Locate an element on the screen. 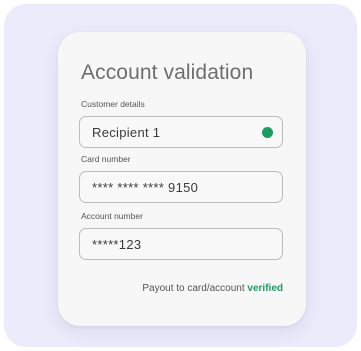  payout-status-text: Payout to card/account verified is located at coordinates (212, 288).